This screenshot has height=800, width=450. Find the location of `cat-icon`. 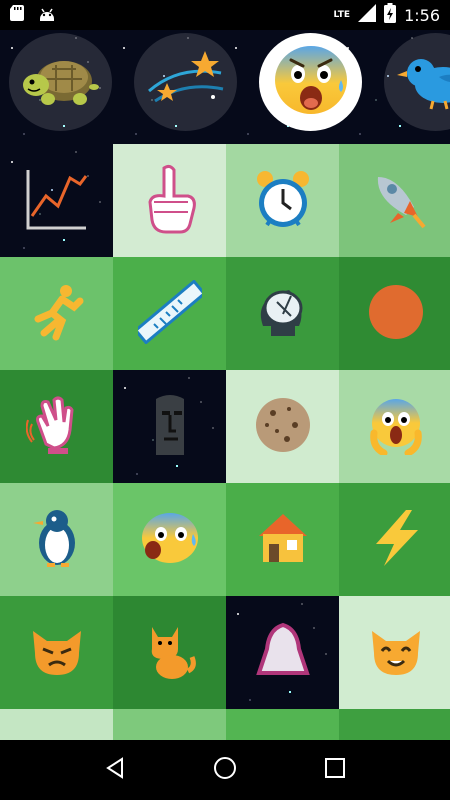

cat-icon is located at coordinates (170, 653).